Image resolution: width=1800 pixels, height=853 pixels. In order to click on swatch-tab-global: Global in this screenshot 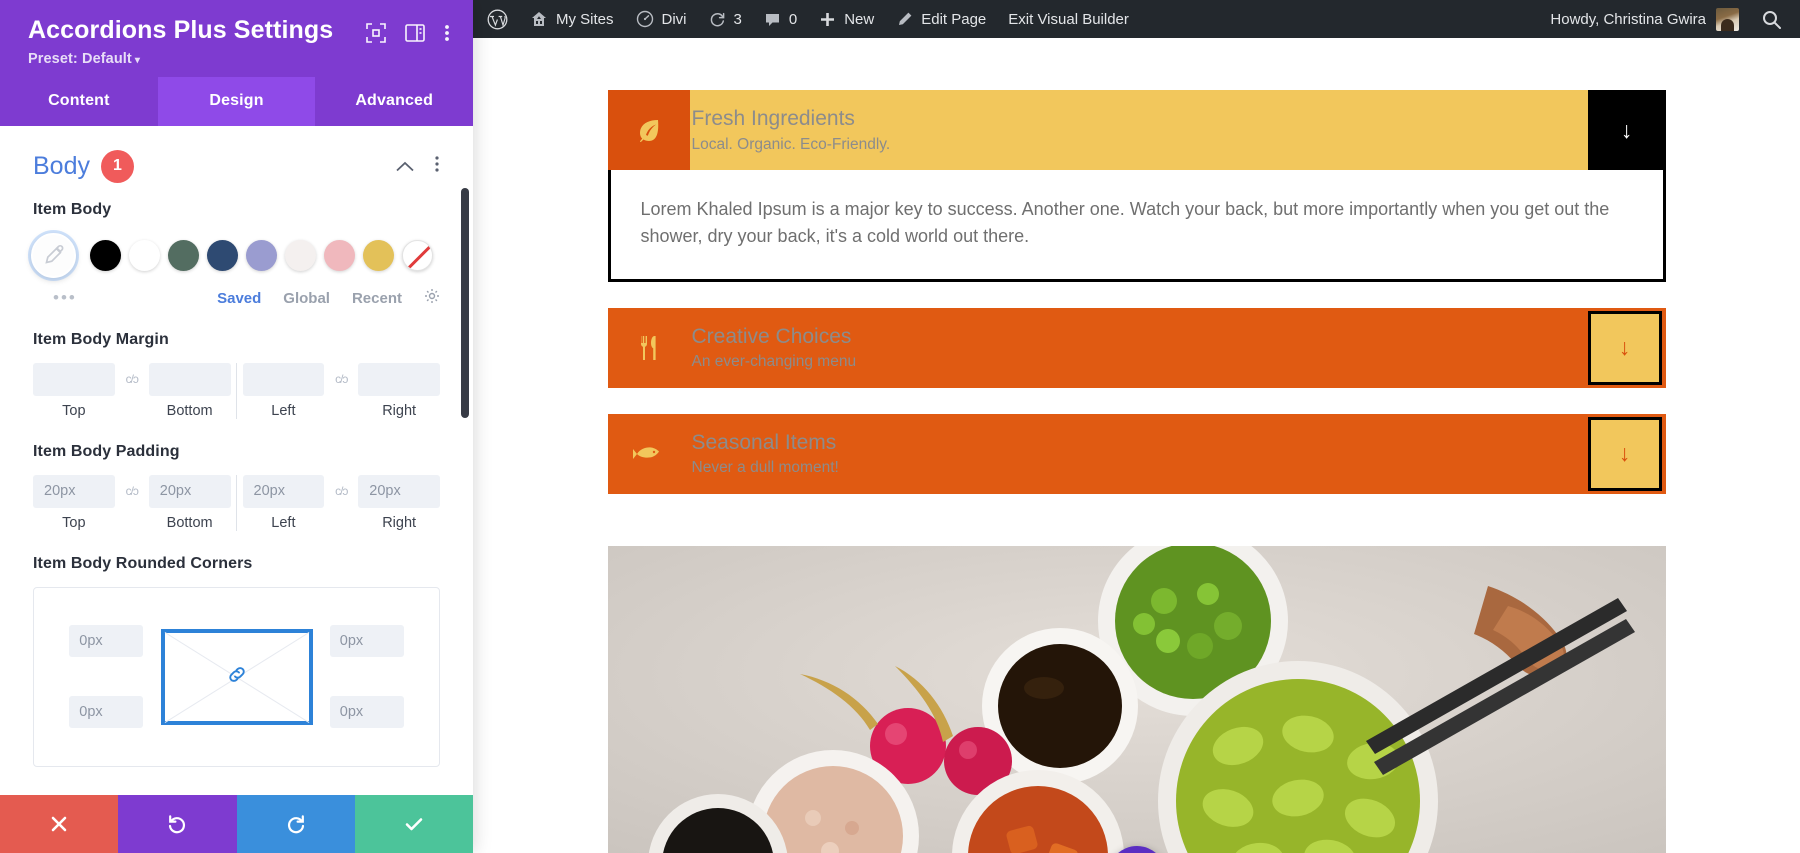, I will do `click(306, 298)`.